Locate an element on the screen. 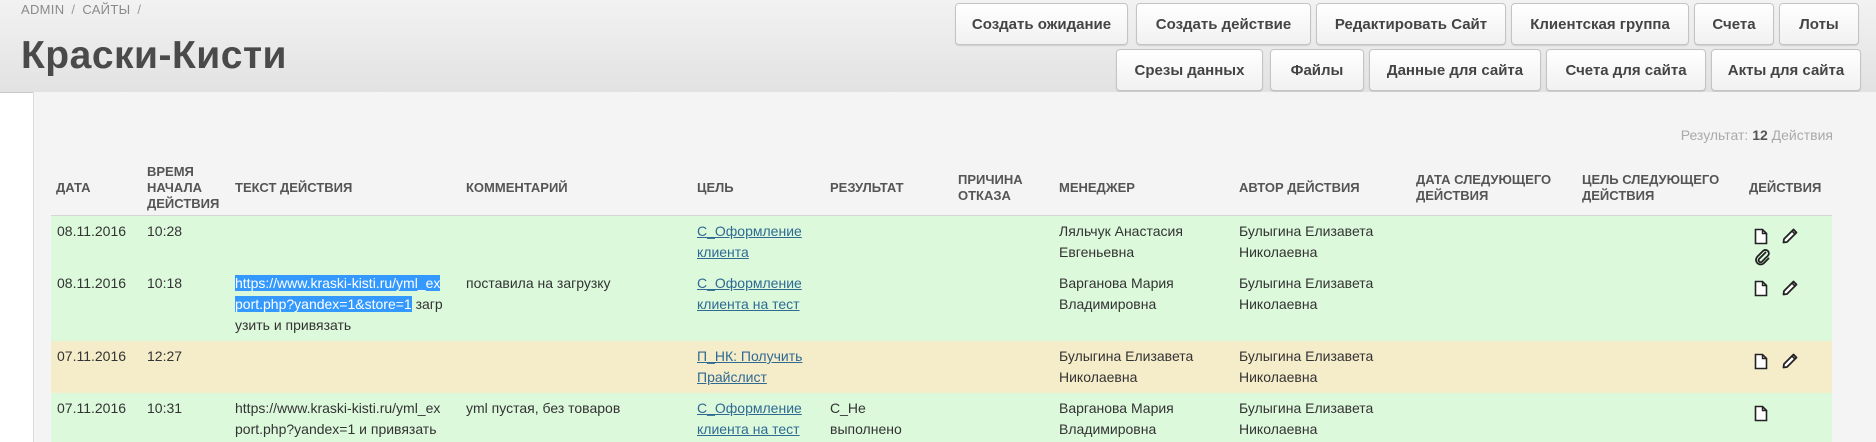 Image resolution: width=1876 pixels, height=442 pixels. result-count: Результат: 12 Действия is located at coordinates (1756, 135).